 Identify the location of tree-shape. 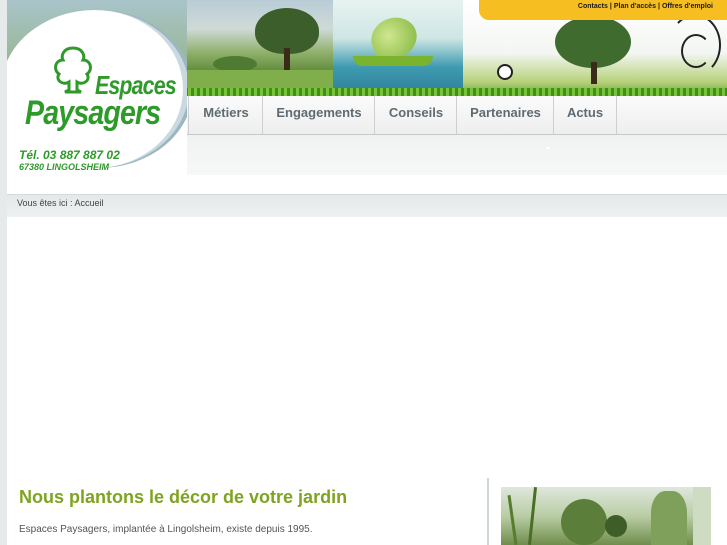
(593, 42).